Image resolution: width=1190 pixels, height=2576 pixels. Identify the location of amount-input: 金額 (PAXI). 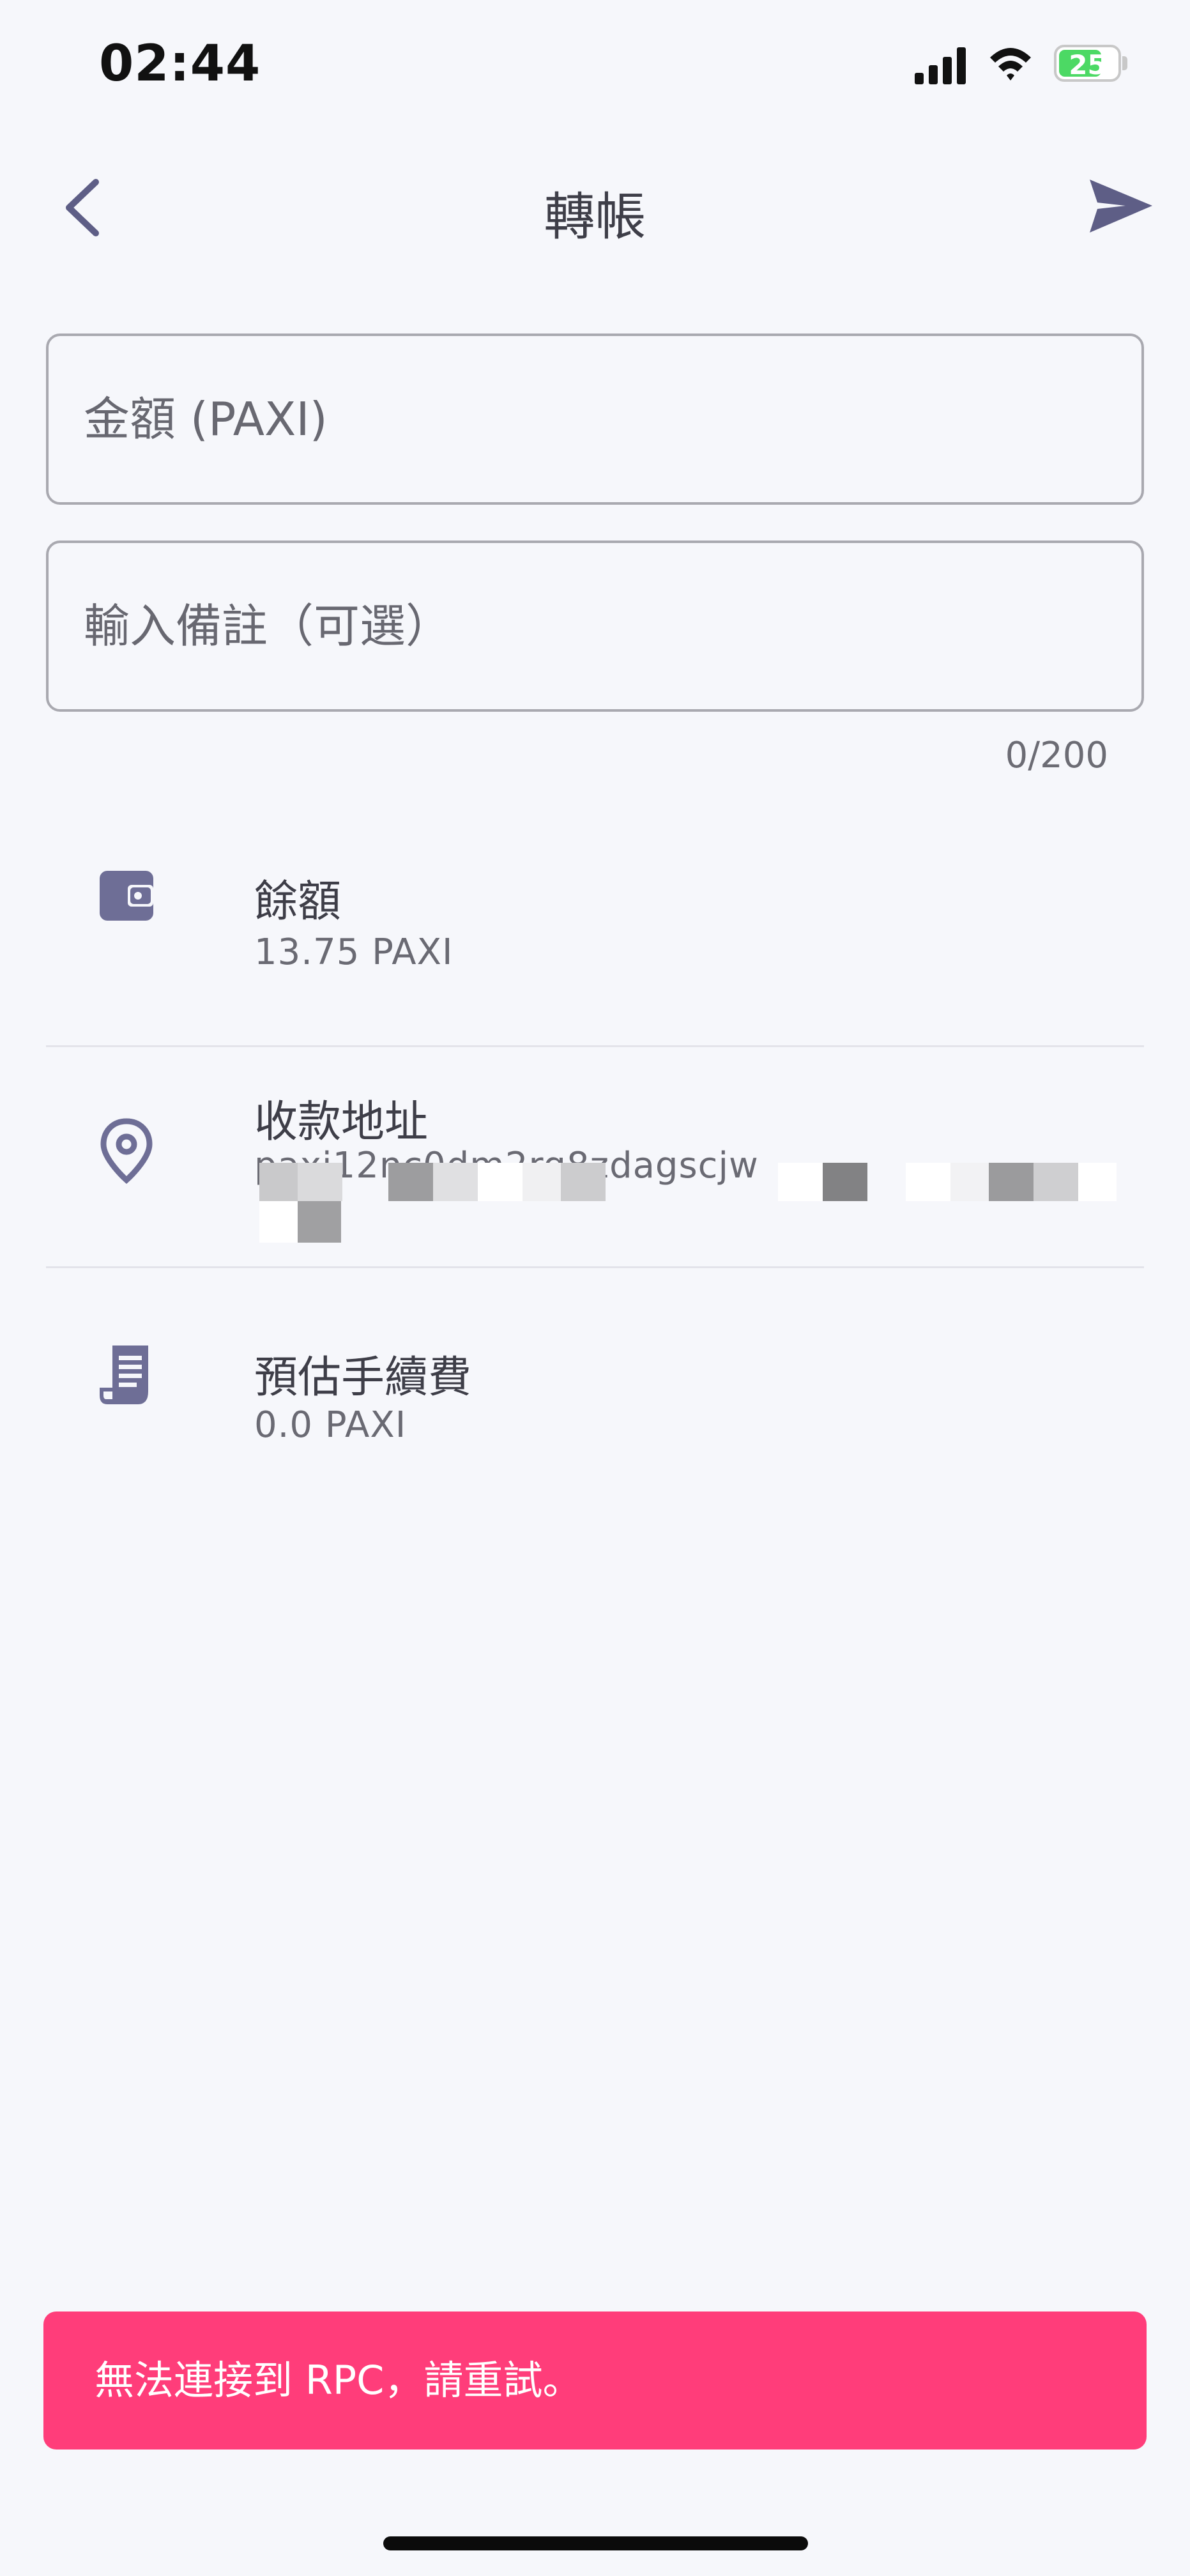
(595, 419).